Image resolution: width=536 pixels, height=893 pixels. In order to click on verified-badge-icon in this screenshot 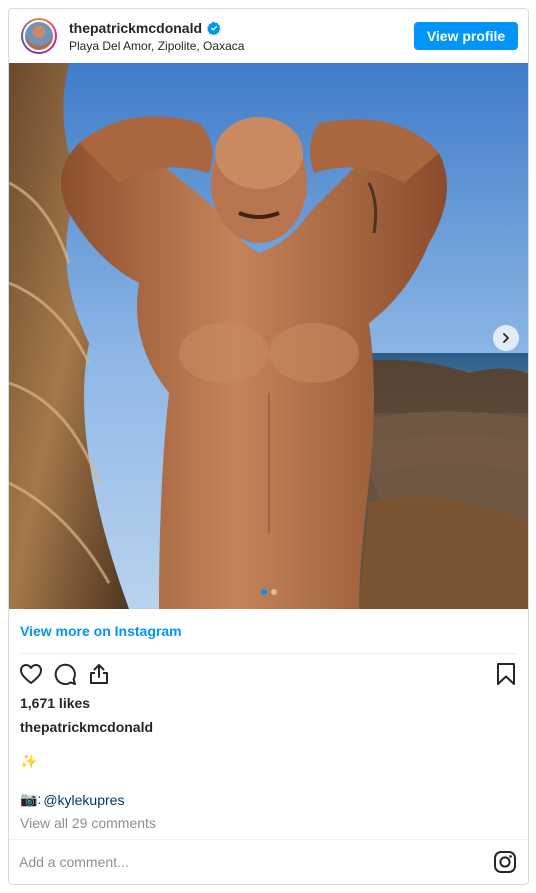, I will do `click(214, 28)`.